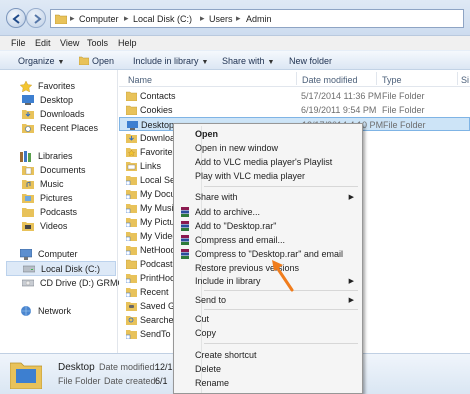 Image resolution: width=470 pixels, height=394 pixels. Describe the element at coordinates (69, 128) in the screenshot. I see `nav-recent-places-label: Recent Places` at that location.